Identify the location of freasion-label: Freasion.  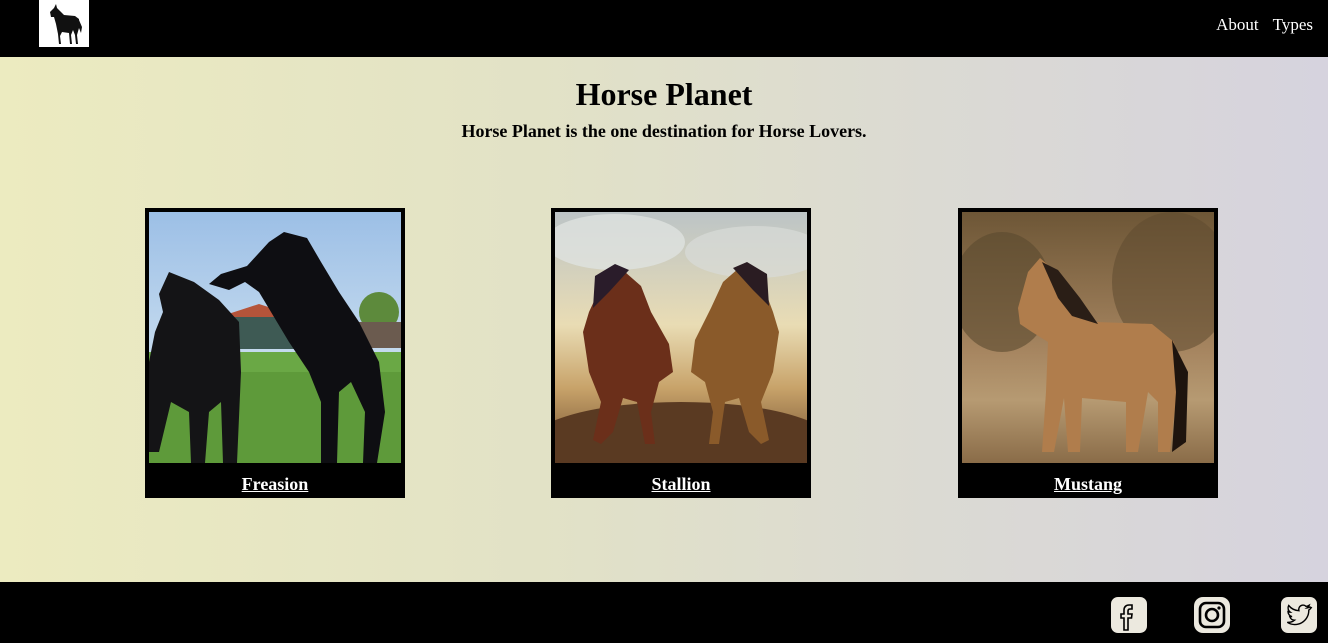
(275, 484).